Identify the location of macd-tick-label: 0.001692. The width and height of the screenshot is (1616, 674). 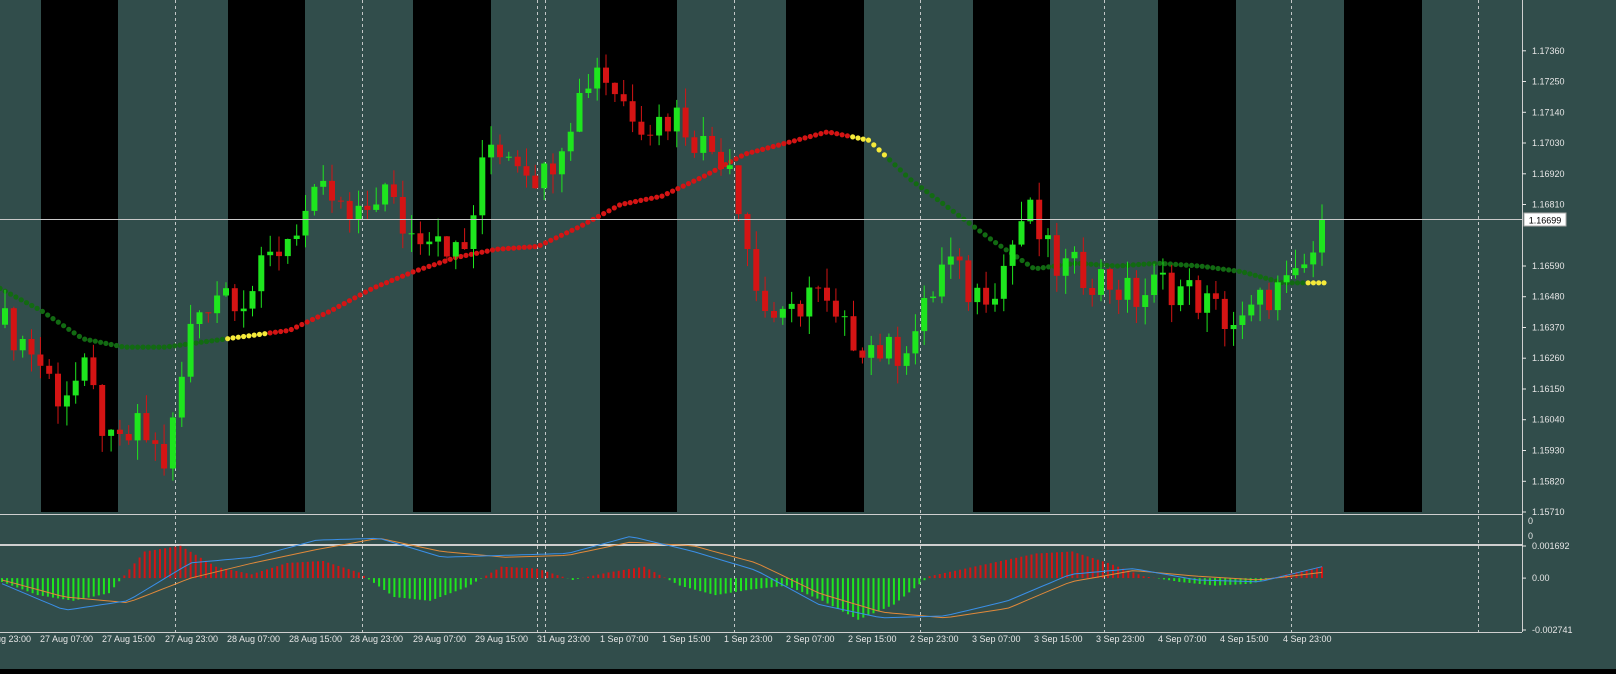
(1551, 546).